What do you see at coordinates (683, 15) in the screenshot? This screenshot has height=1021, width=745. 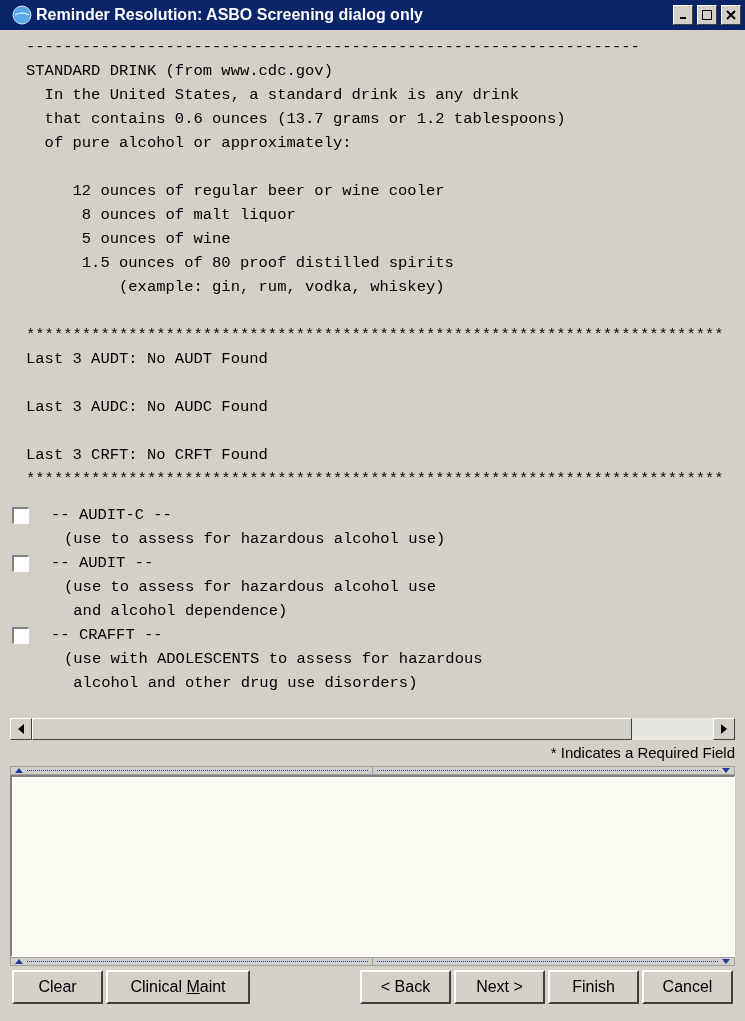 I see `minimize-button` at bounding box center [683, 15].